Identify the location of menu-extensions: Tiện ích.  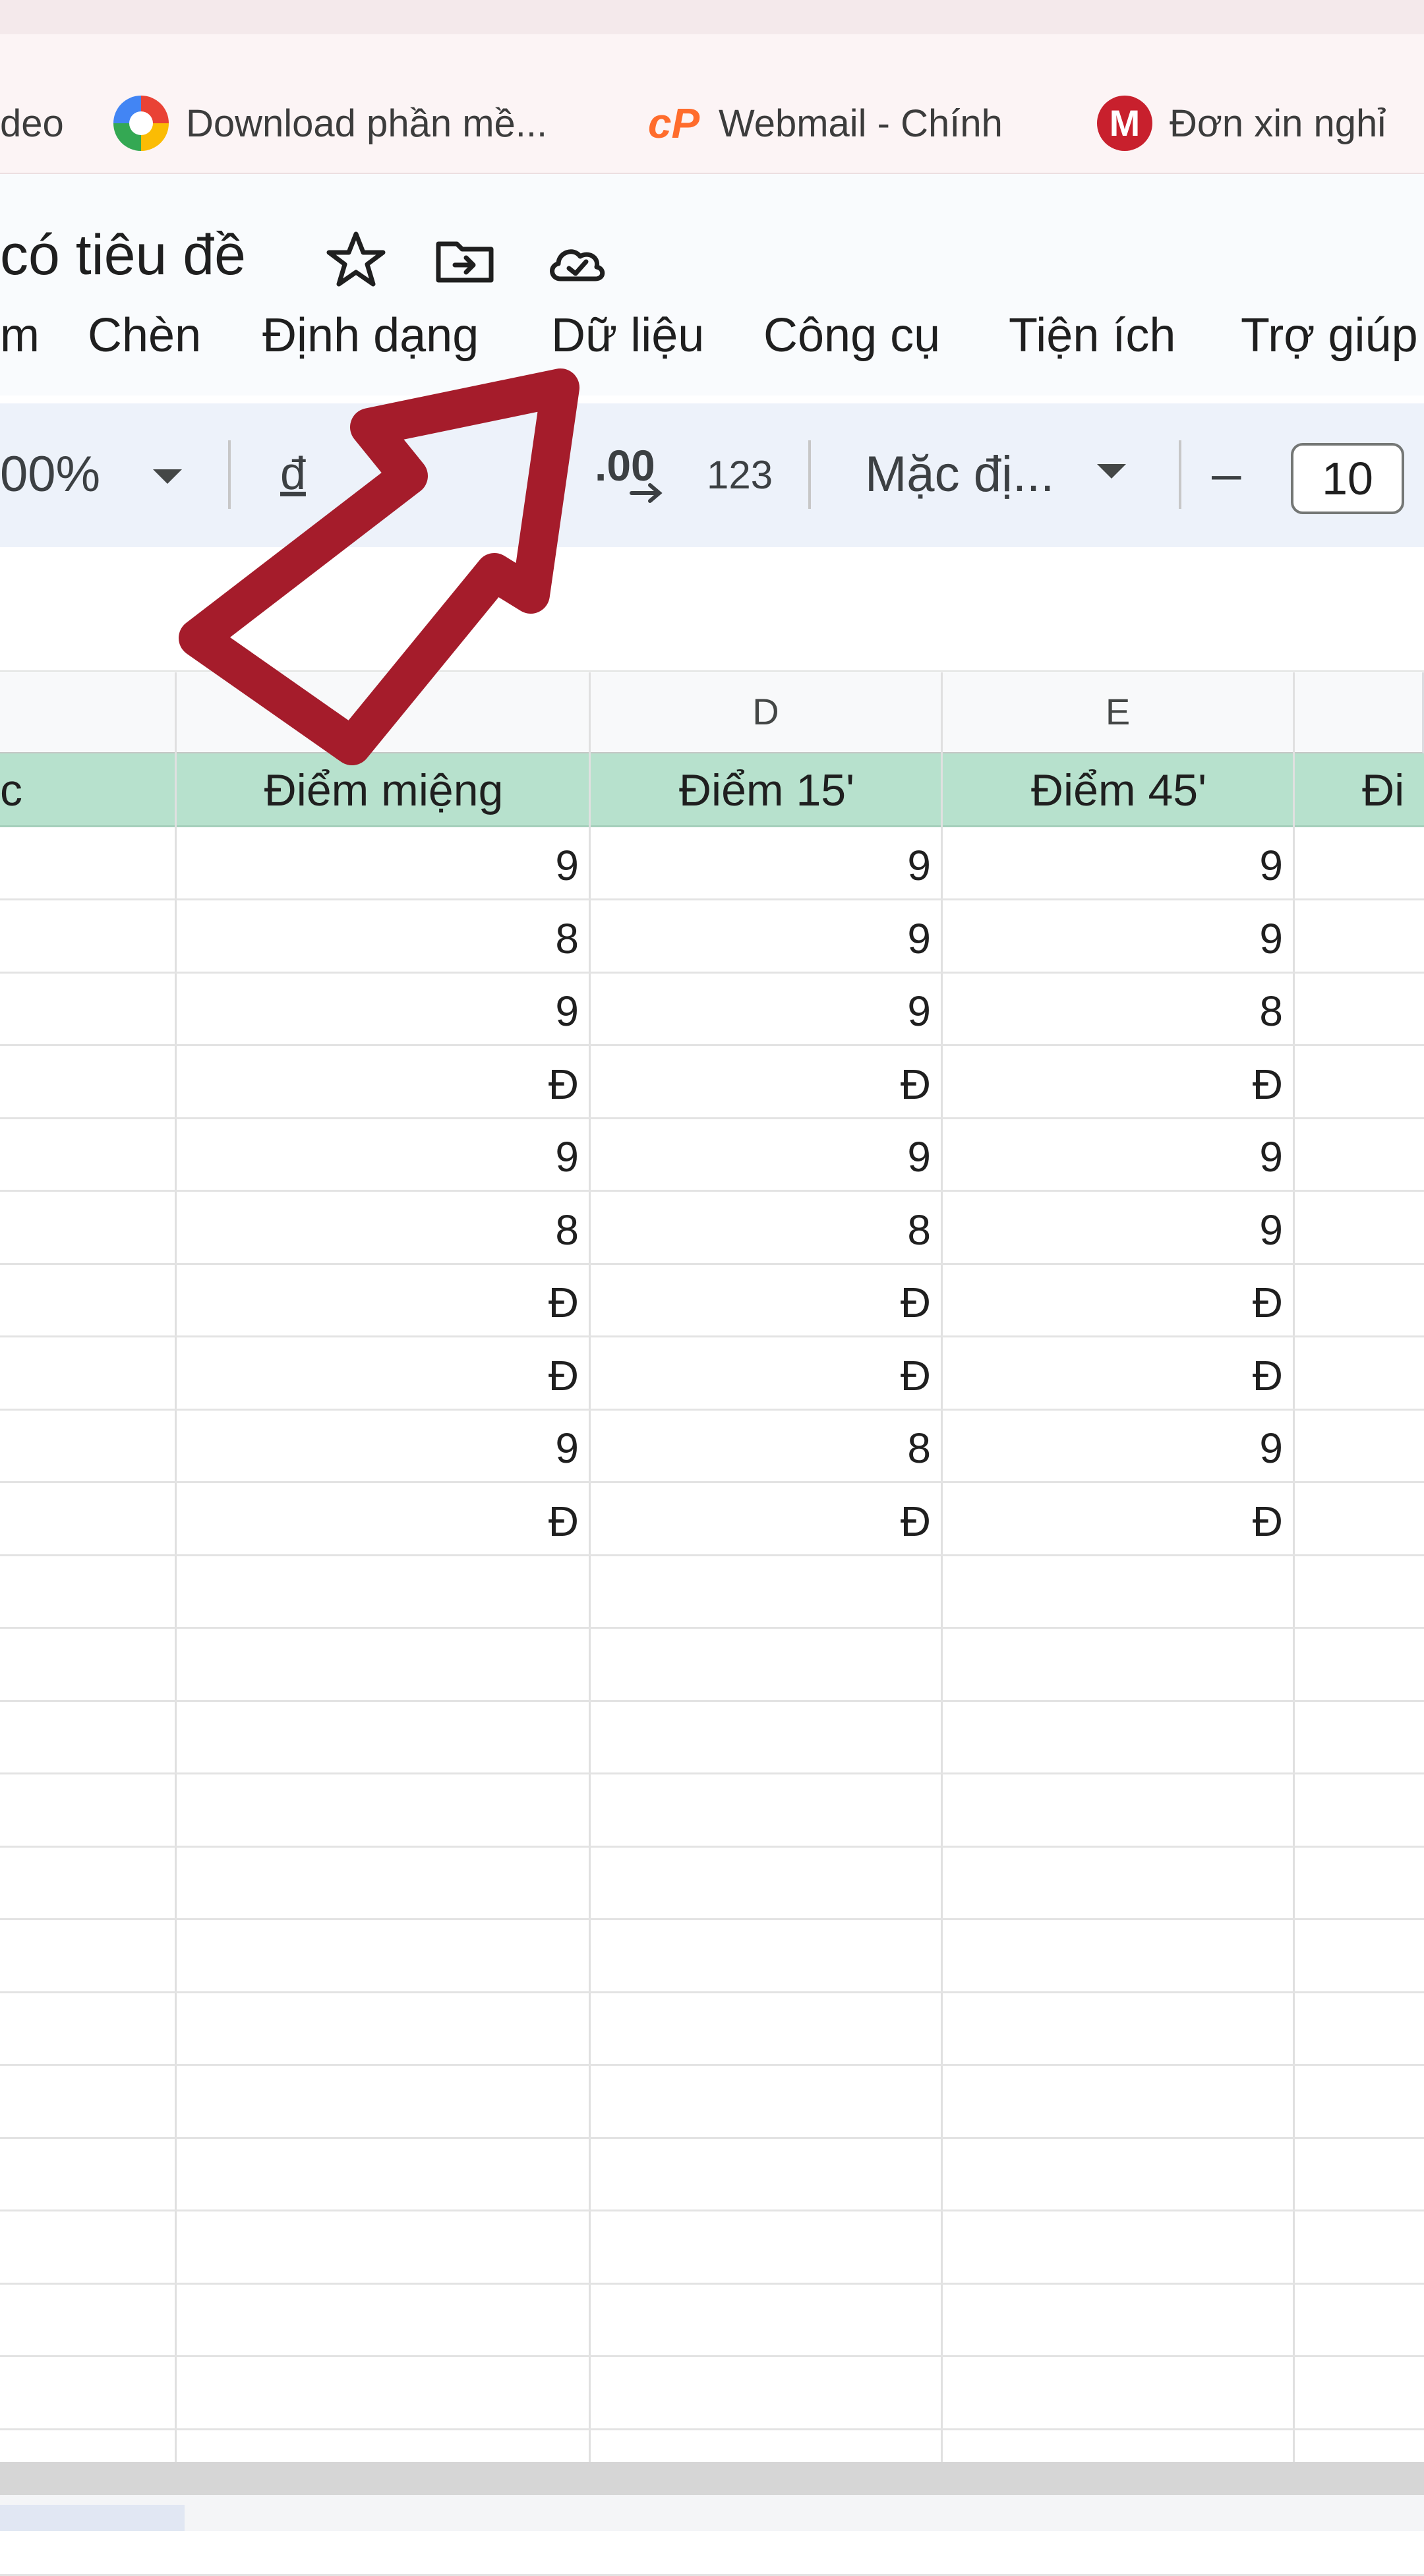
(1092, 335).